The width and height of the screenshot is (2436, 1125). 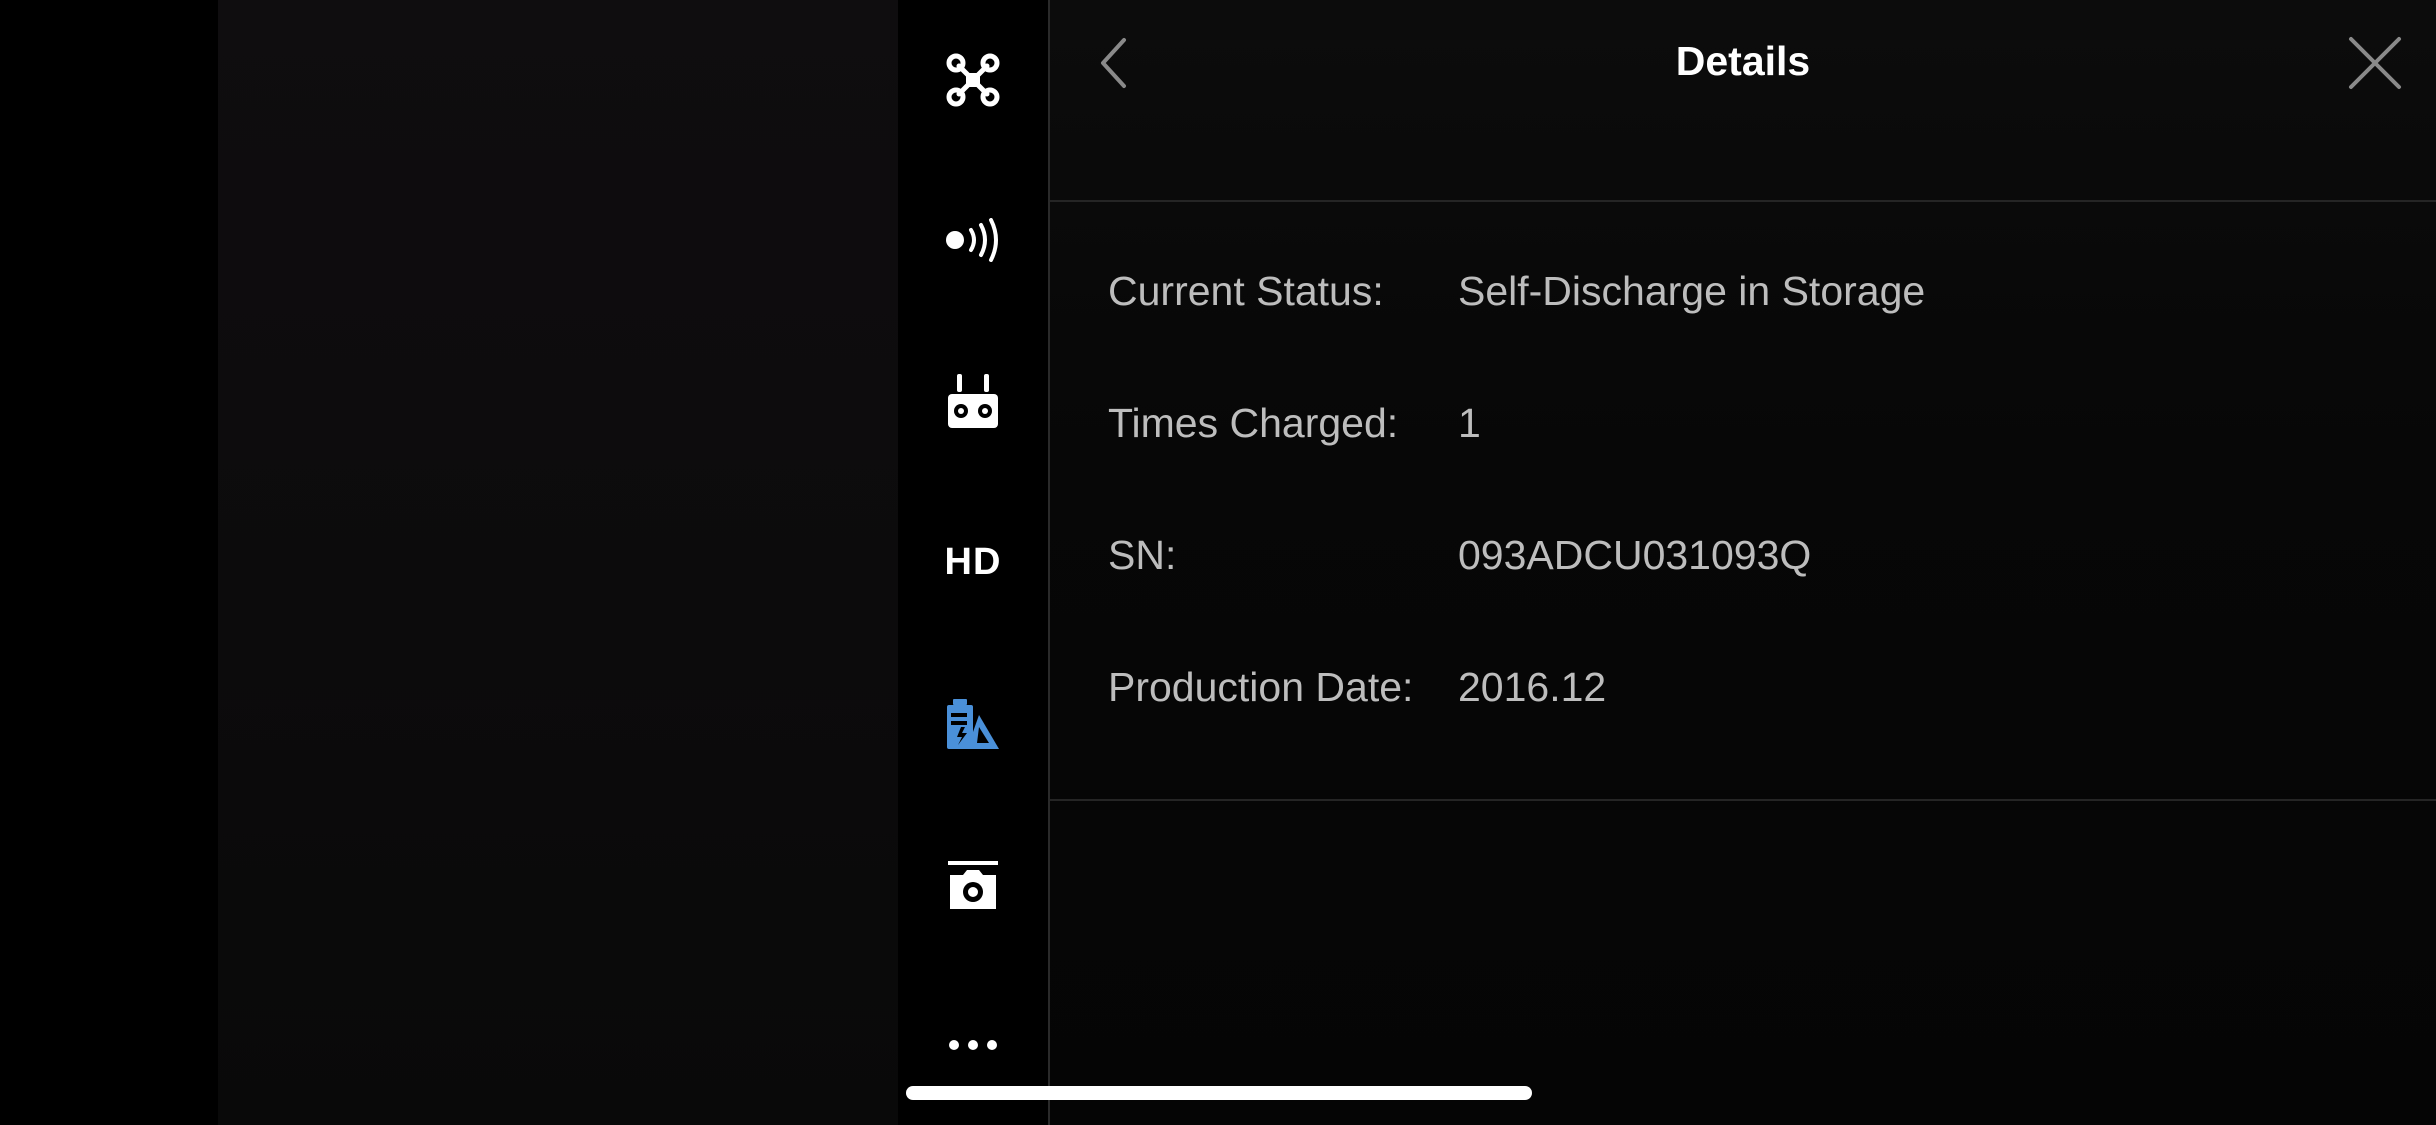 I want to click on signal-broadcast-icon, so click(x=973, y=240).